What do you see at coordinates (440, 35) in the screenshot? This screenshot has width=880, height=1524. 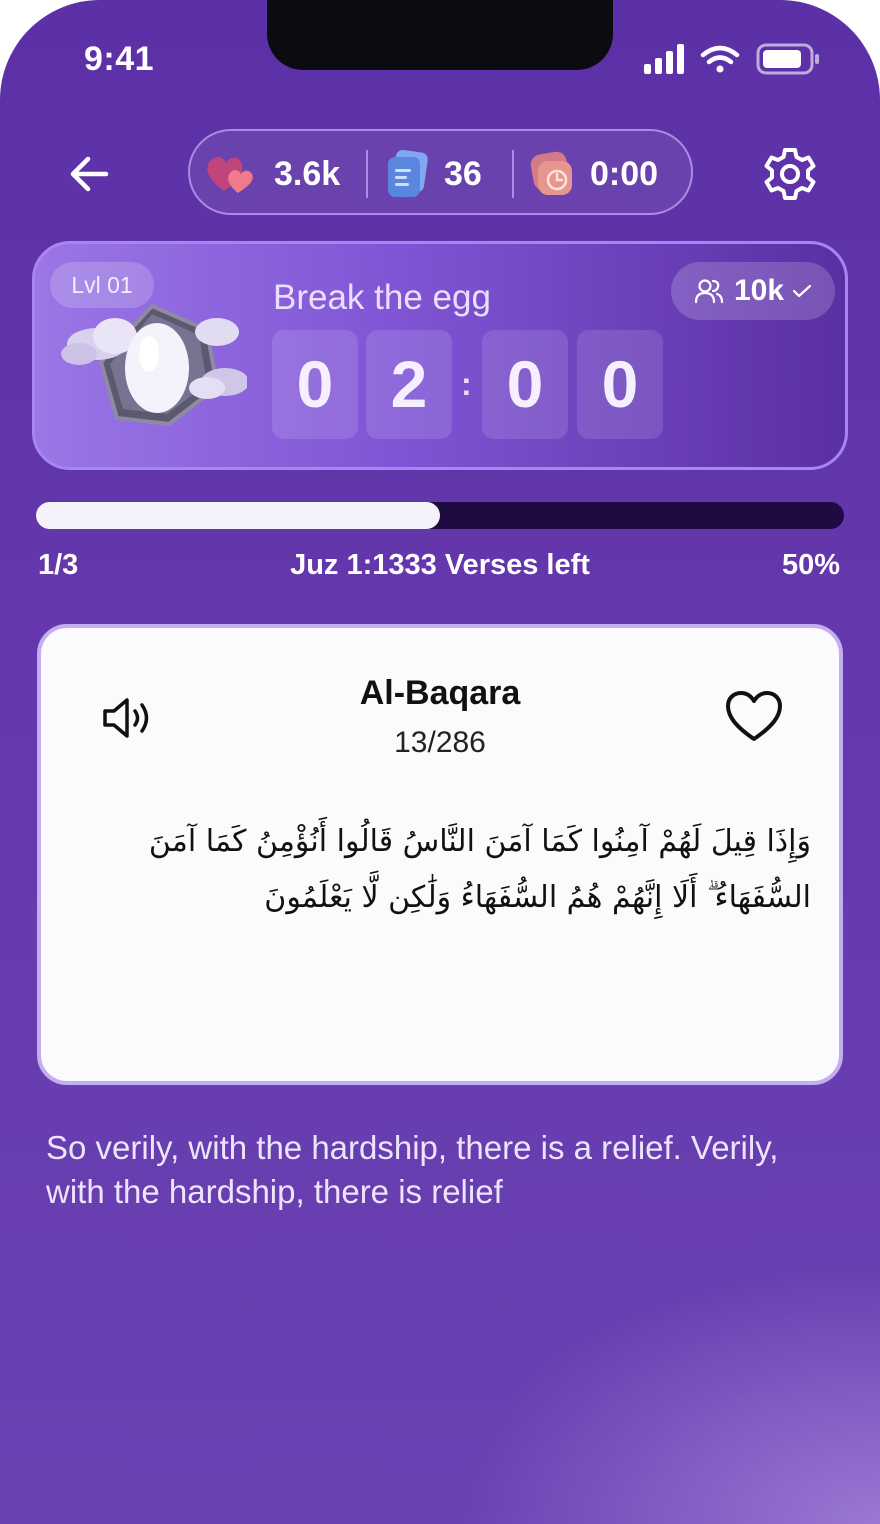 I see `device-notch` at bounding box center [440, 35].